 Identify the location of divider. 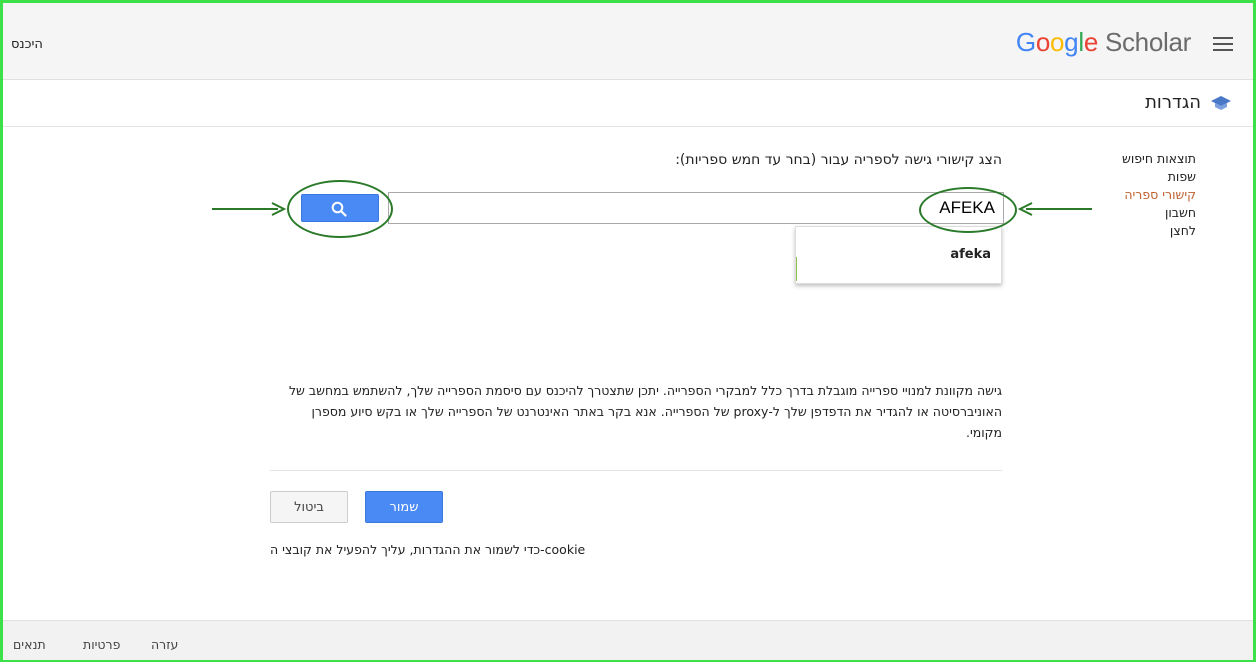
(636, 470).